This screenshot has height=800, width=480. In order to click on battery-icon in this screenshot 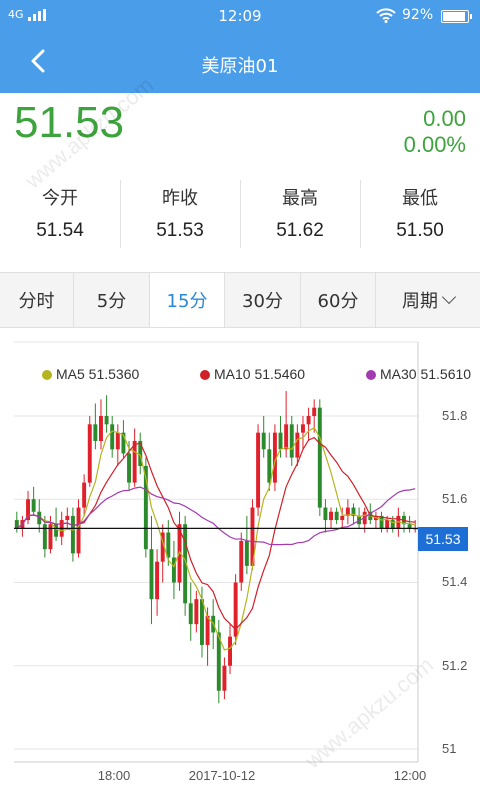, I will do `click(456, 16)`.